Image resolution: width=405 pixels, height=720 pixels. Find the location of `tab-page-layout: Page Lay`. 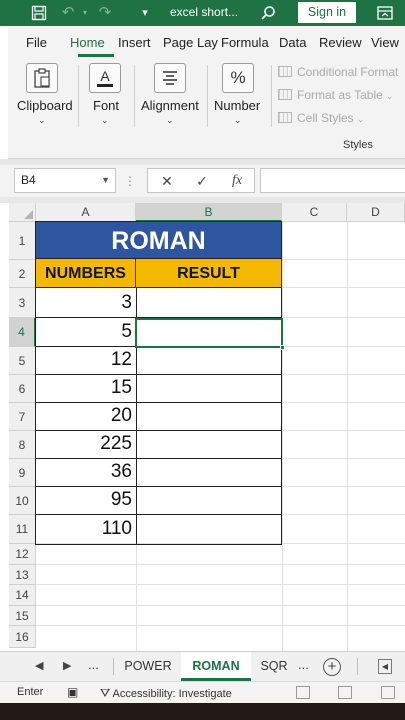

tab-page-layout: Page Lay is located at coordinates (190, 42).